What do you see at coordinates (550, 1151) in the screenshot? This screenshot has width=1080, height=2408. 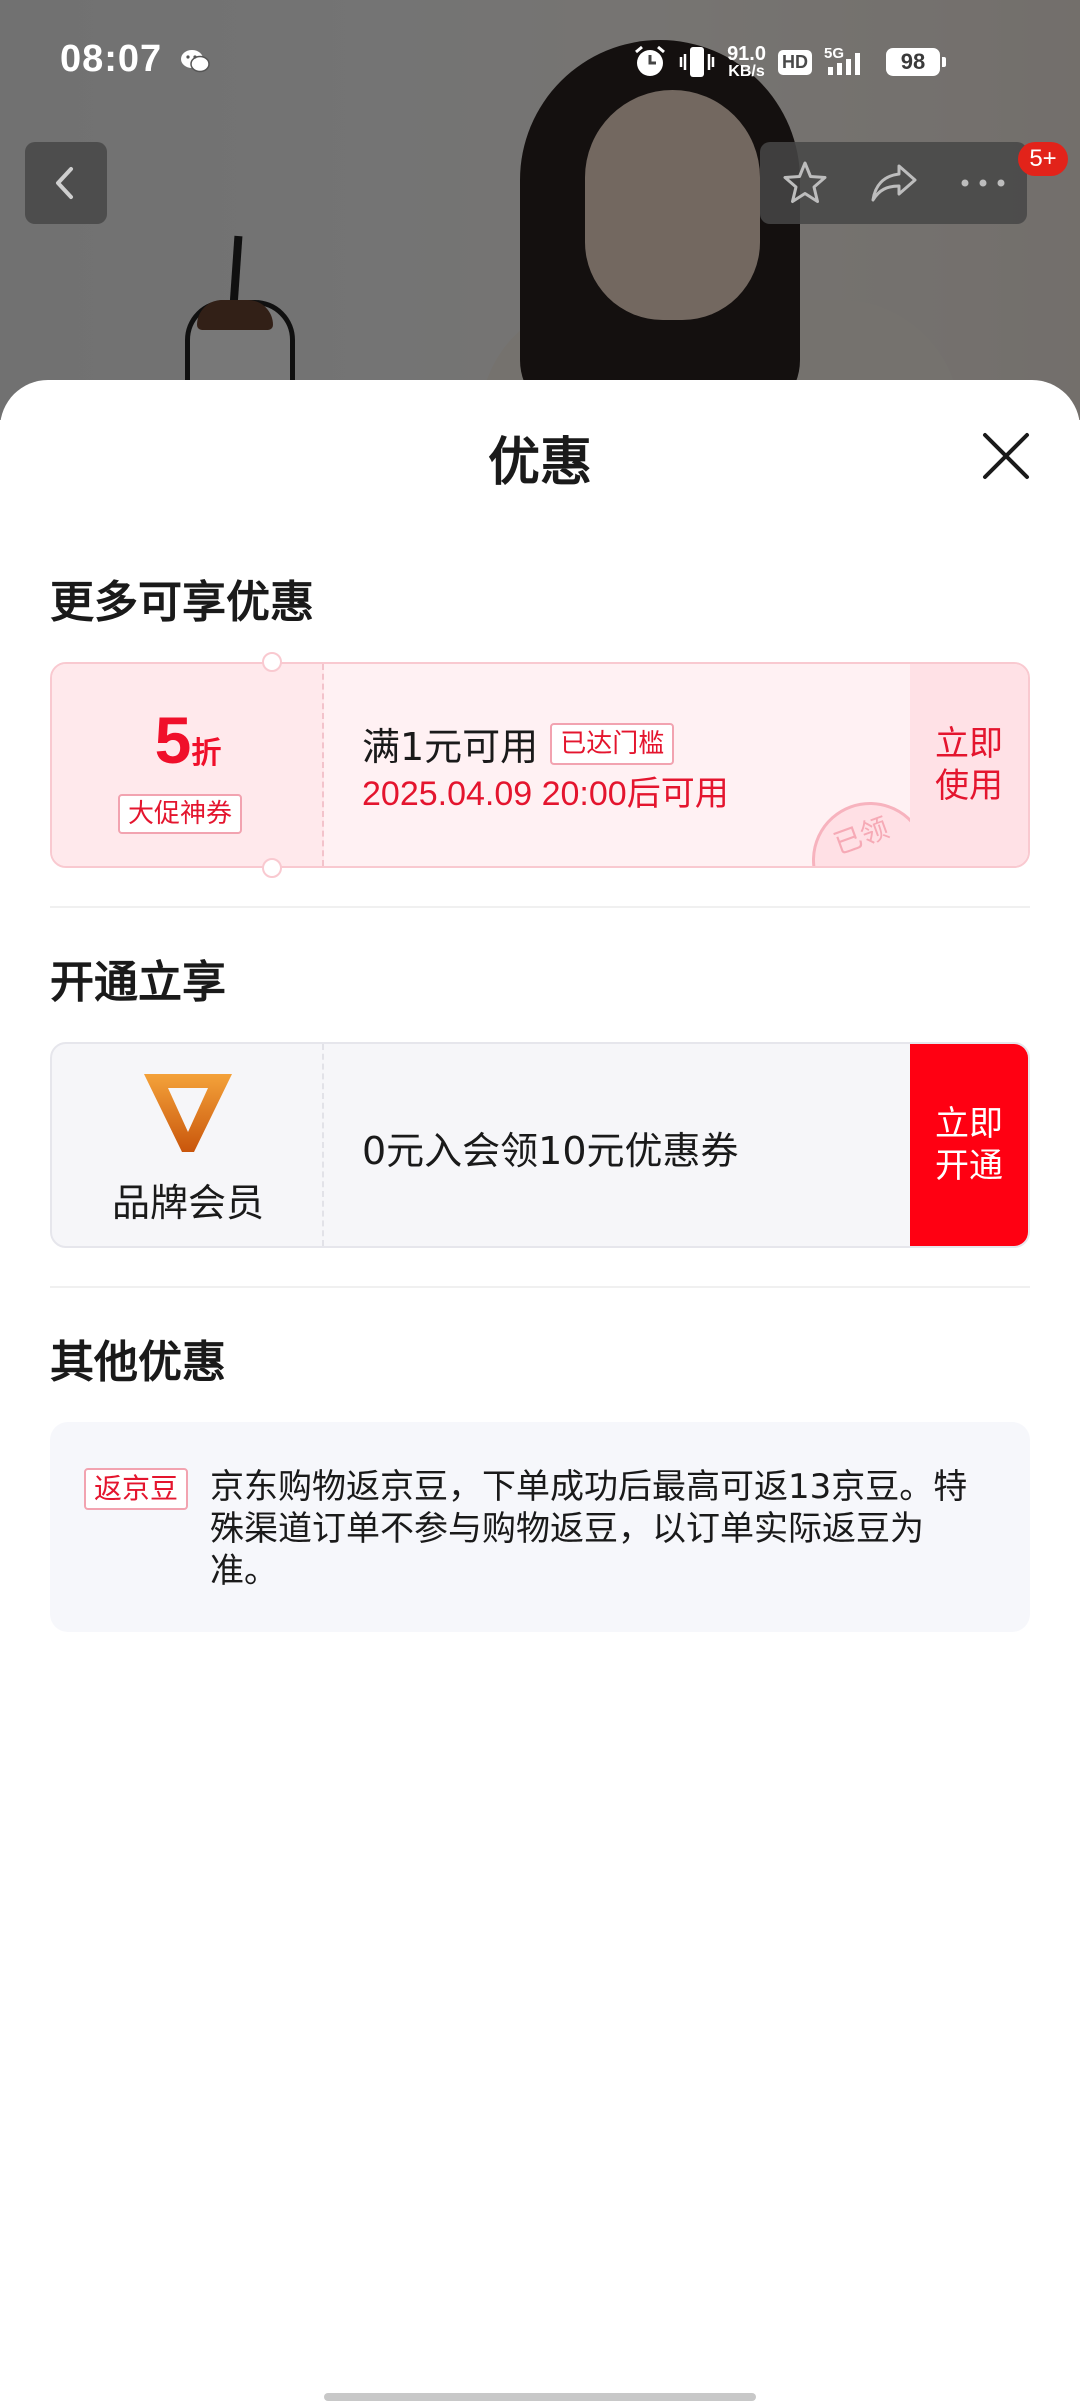 I see `member-description: 0元入会领10元优惠券` at bounding box center [550, 1151].